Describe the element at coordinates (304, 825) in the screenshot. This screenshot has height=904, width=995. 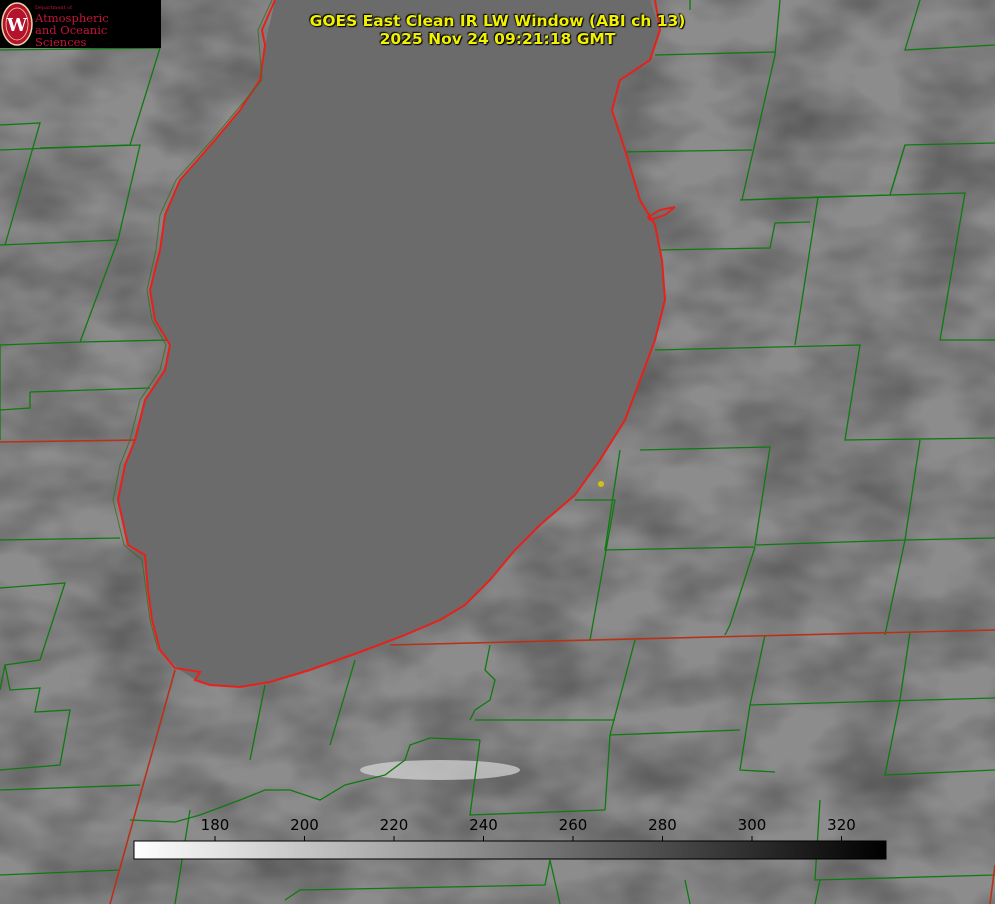
I see `colorbar-tick-label: 200` at that location.